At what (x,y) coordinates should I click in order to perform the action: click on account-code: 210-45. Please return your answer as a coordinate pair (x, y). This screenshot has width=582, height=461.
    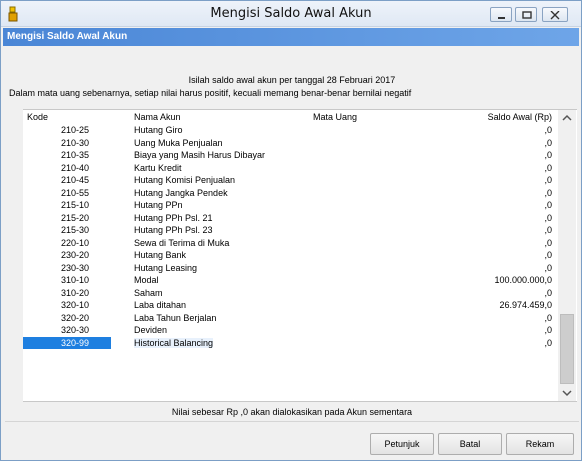
    Looking at the image, I should click on (75, 180).